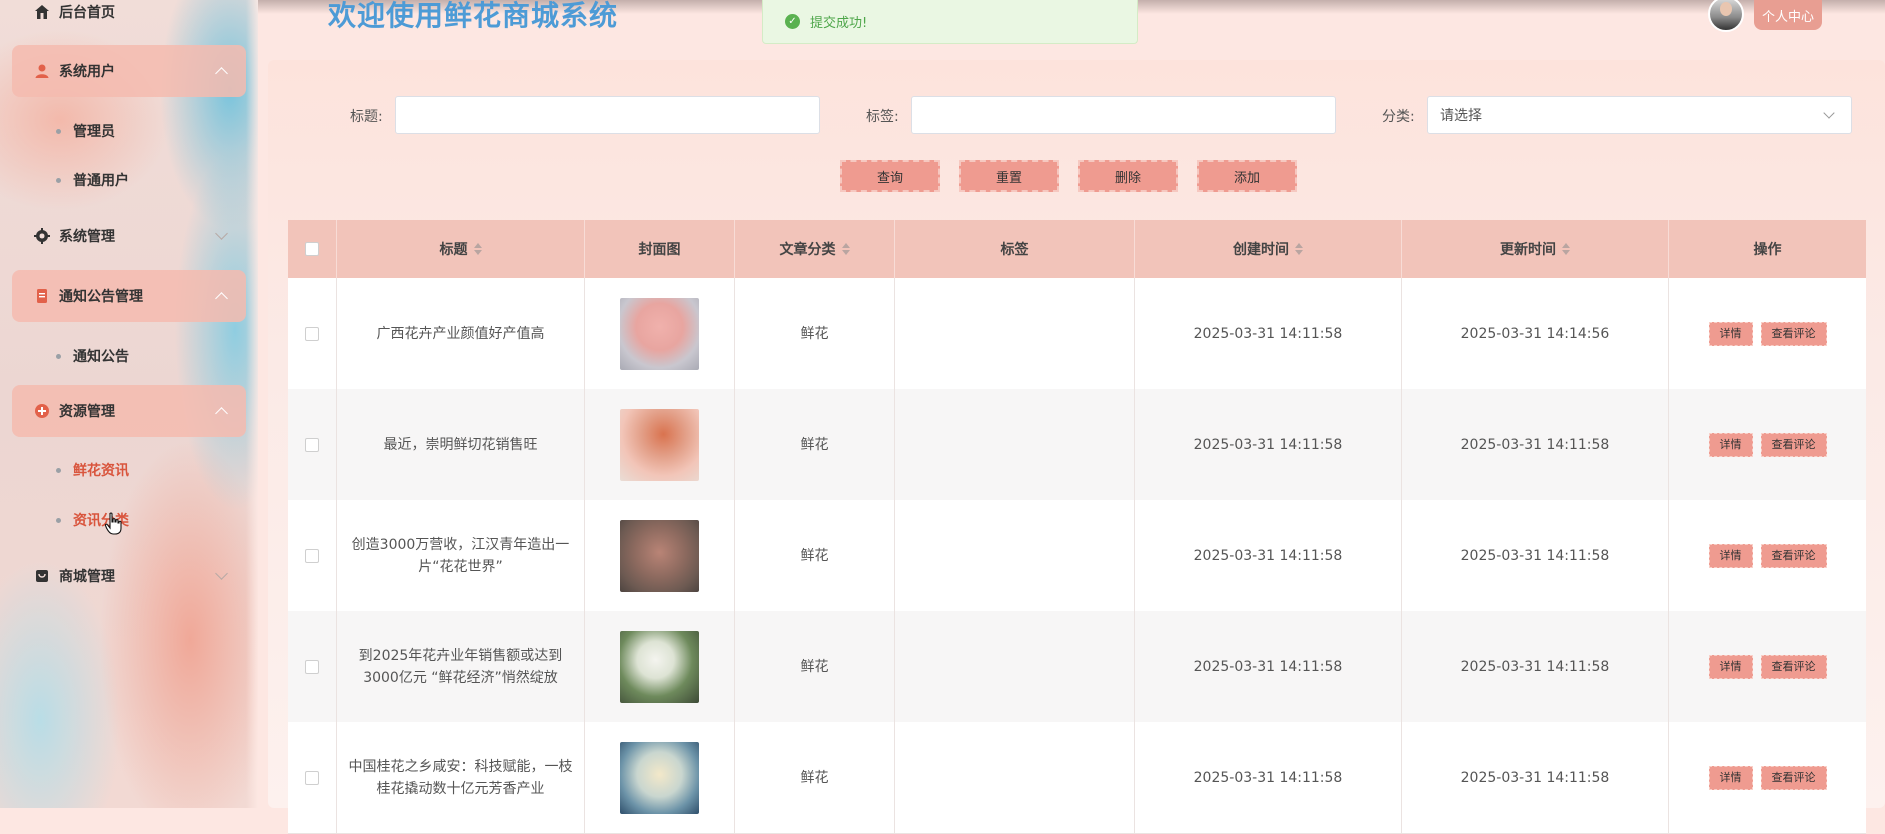 The image size is (1885, 834). Describe the element at coordinates (1268, 249) in the screenshot. I see `header-created: 创建时间` at that location.